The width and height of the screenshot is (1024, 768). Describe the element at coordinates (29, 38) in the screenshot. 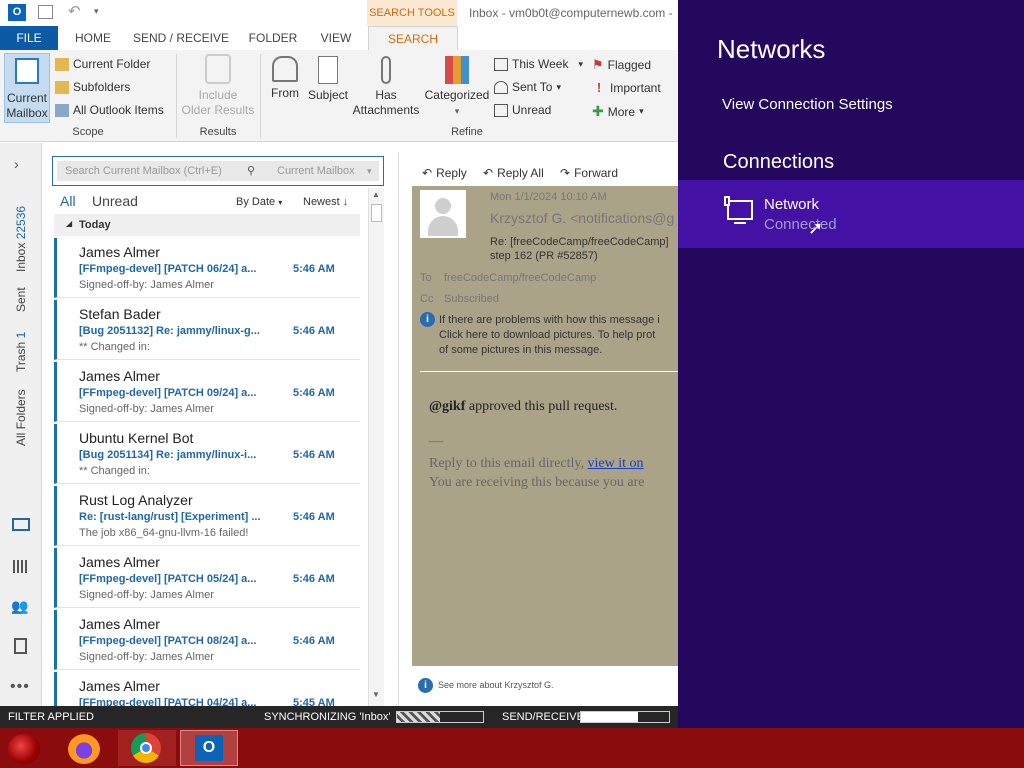

I see `tab-file: FILE` at that location.